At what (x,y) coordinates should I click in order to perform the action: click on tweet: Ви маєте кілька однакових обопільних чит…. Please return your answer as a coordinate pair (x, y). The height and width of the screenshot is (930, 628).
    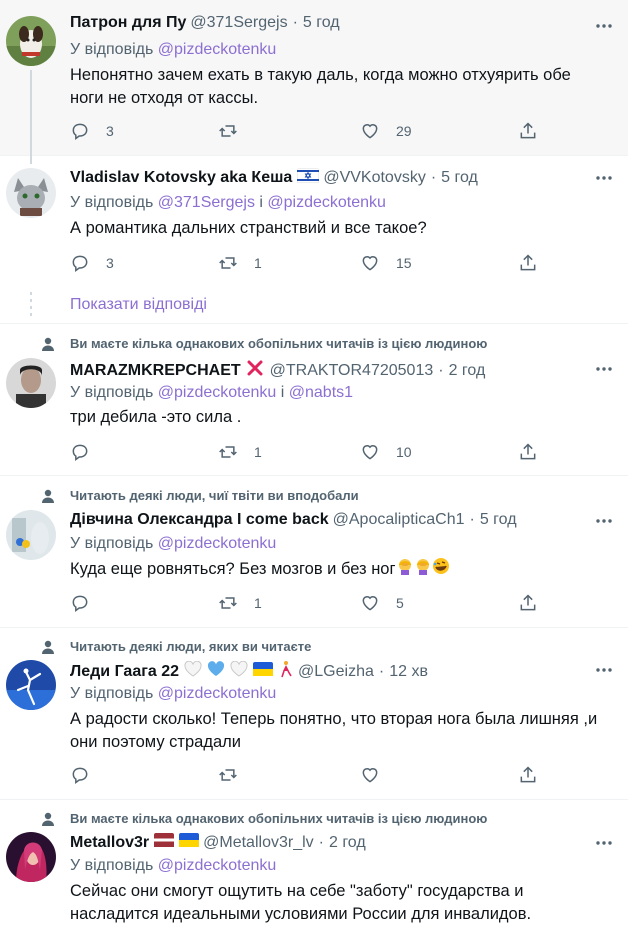
    Looking at the image, I should click on (314, 865).